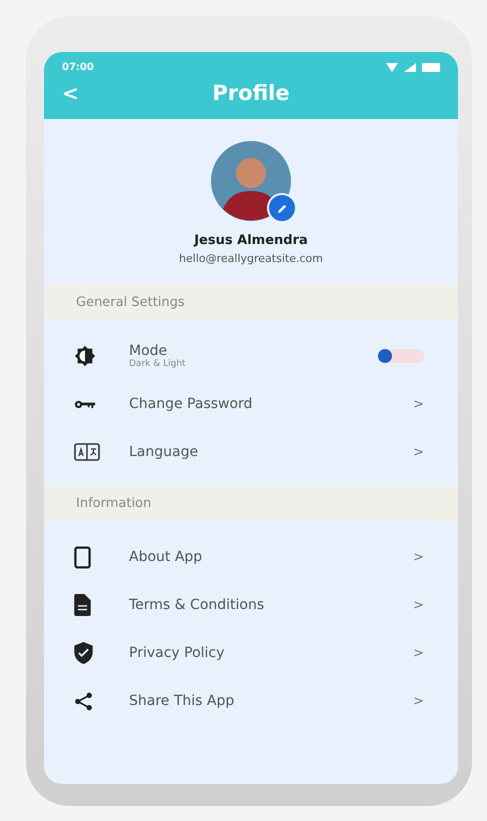 The image size is (487, 821). I want to click on screen-title: Profile, so click(251, 93).